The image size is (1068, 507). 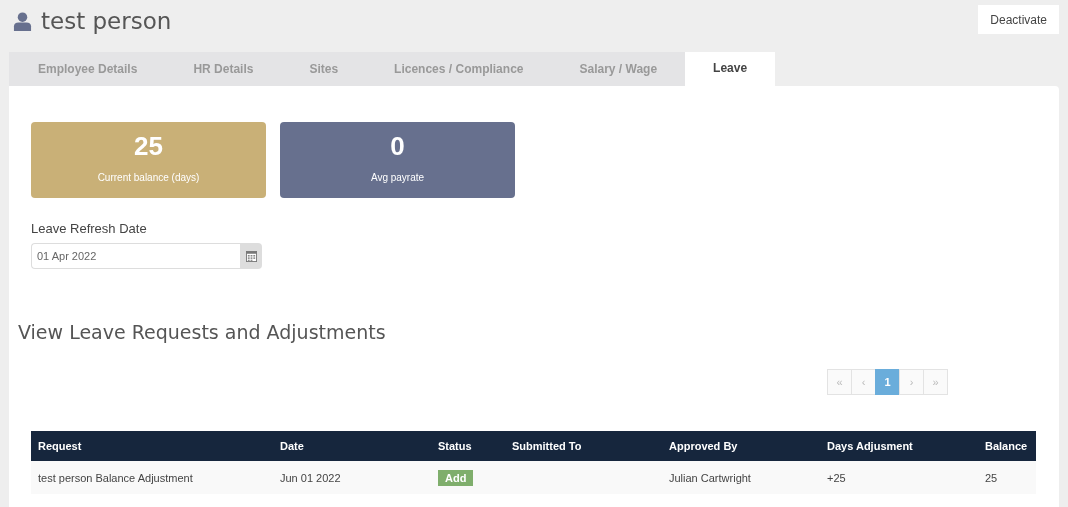 What do you see at coordinates (87, 69) in the screenshot?
I see `tab: Employee Details` at bounding box center [87, 69].